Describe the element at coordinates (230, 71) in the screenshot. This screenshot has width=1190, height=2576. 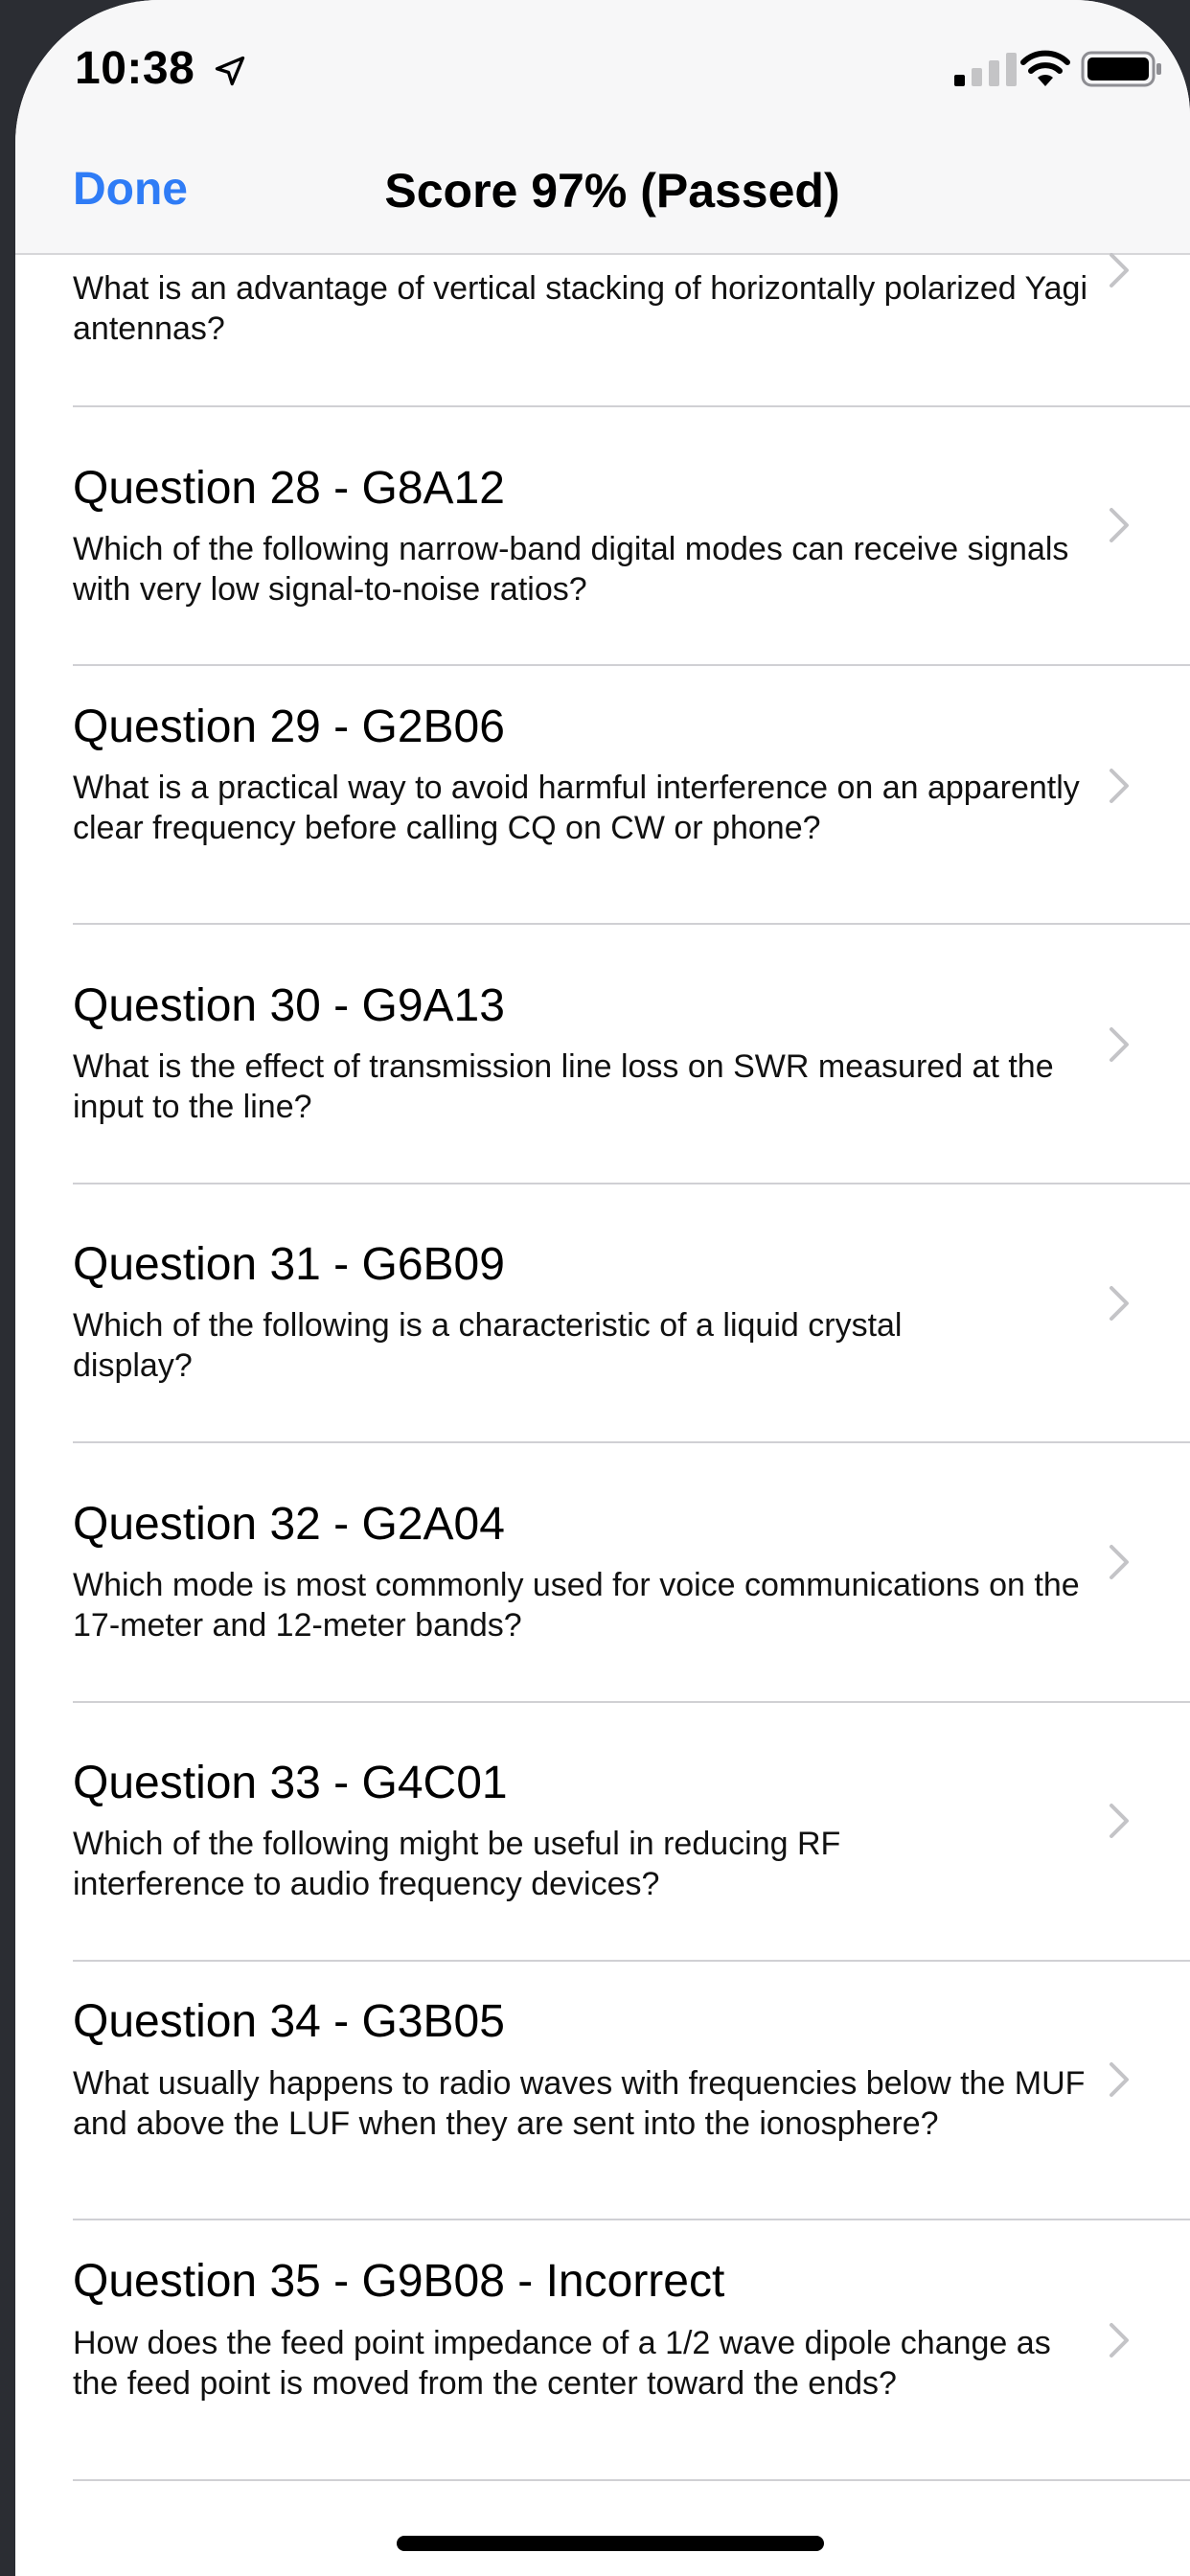
I see `location-arrow-icon` at that location.